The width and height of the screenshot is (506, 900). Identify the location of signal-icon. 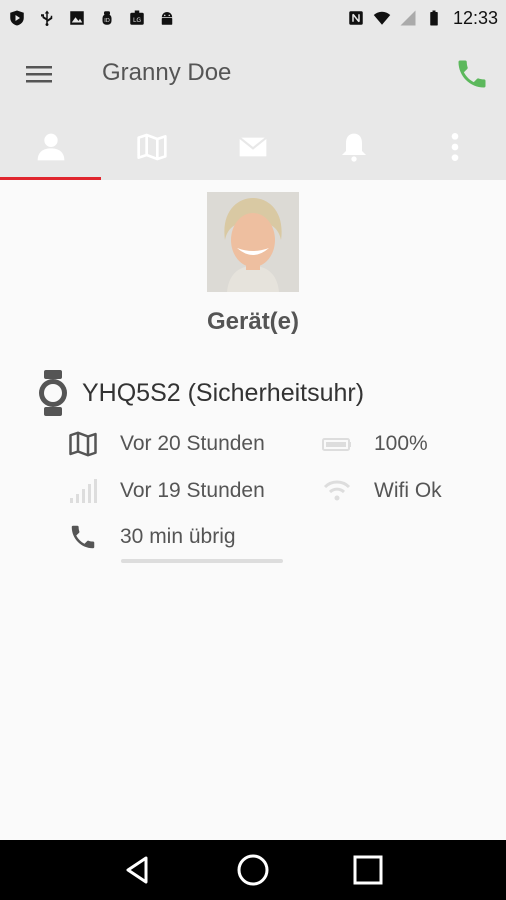
(408, 18).